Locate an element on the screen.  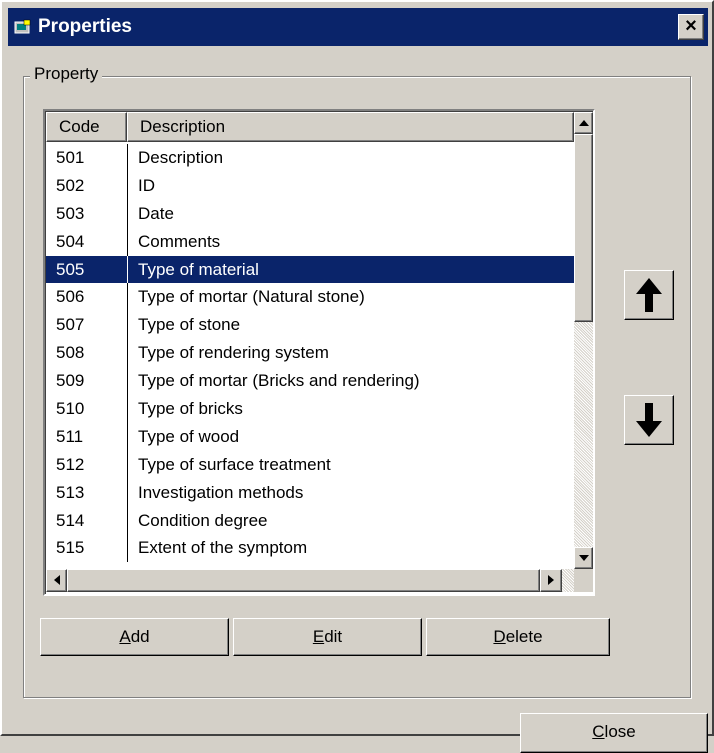
scroll-down-button is located at coordinates (583, 558).